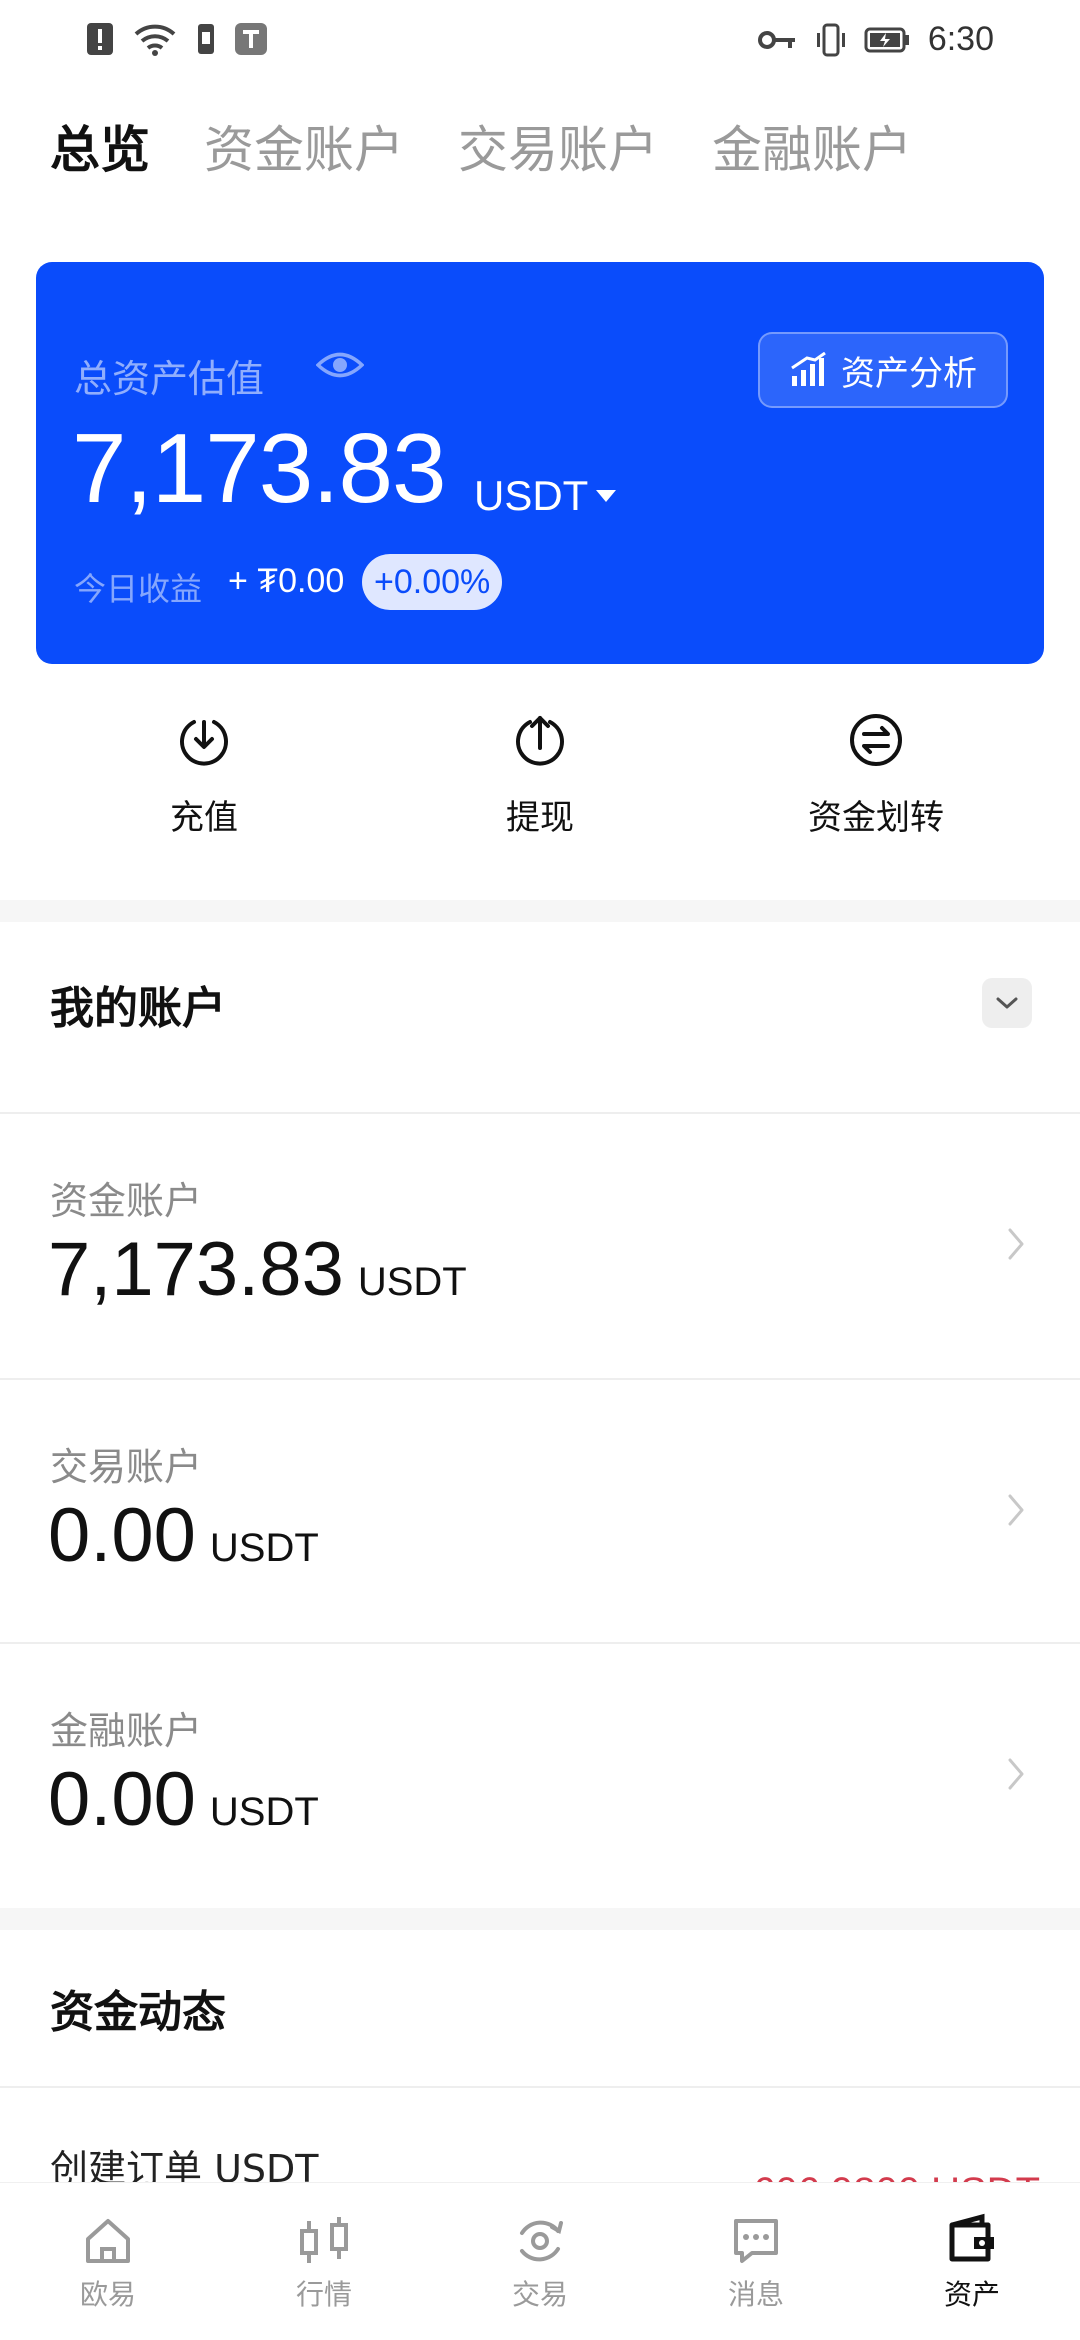 This screenshot has height=2340, width=1080. Describe the element at coordinates (204, 743) in the screenshot. I see `deposit-icon` at that location.